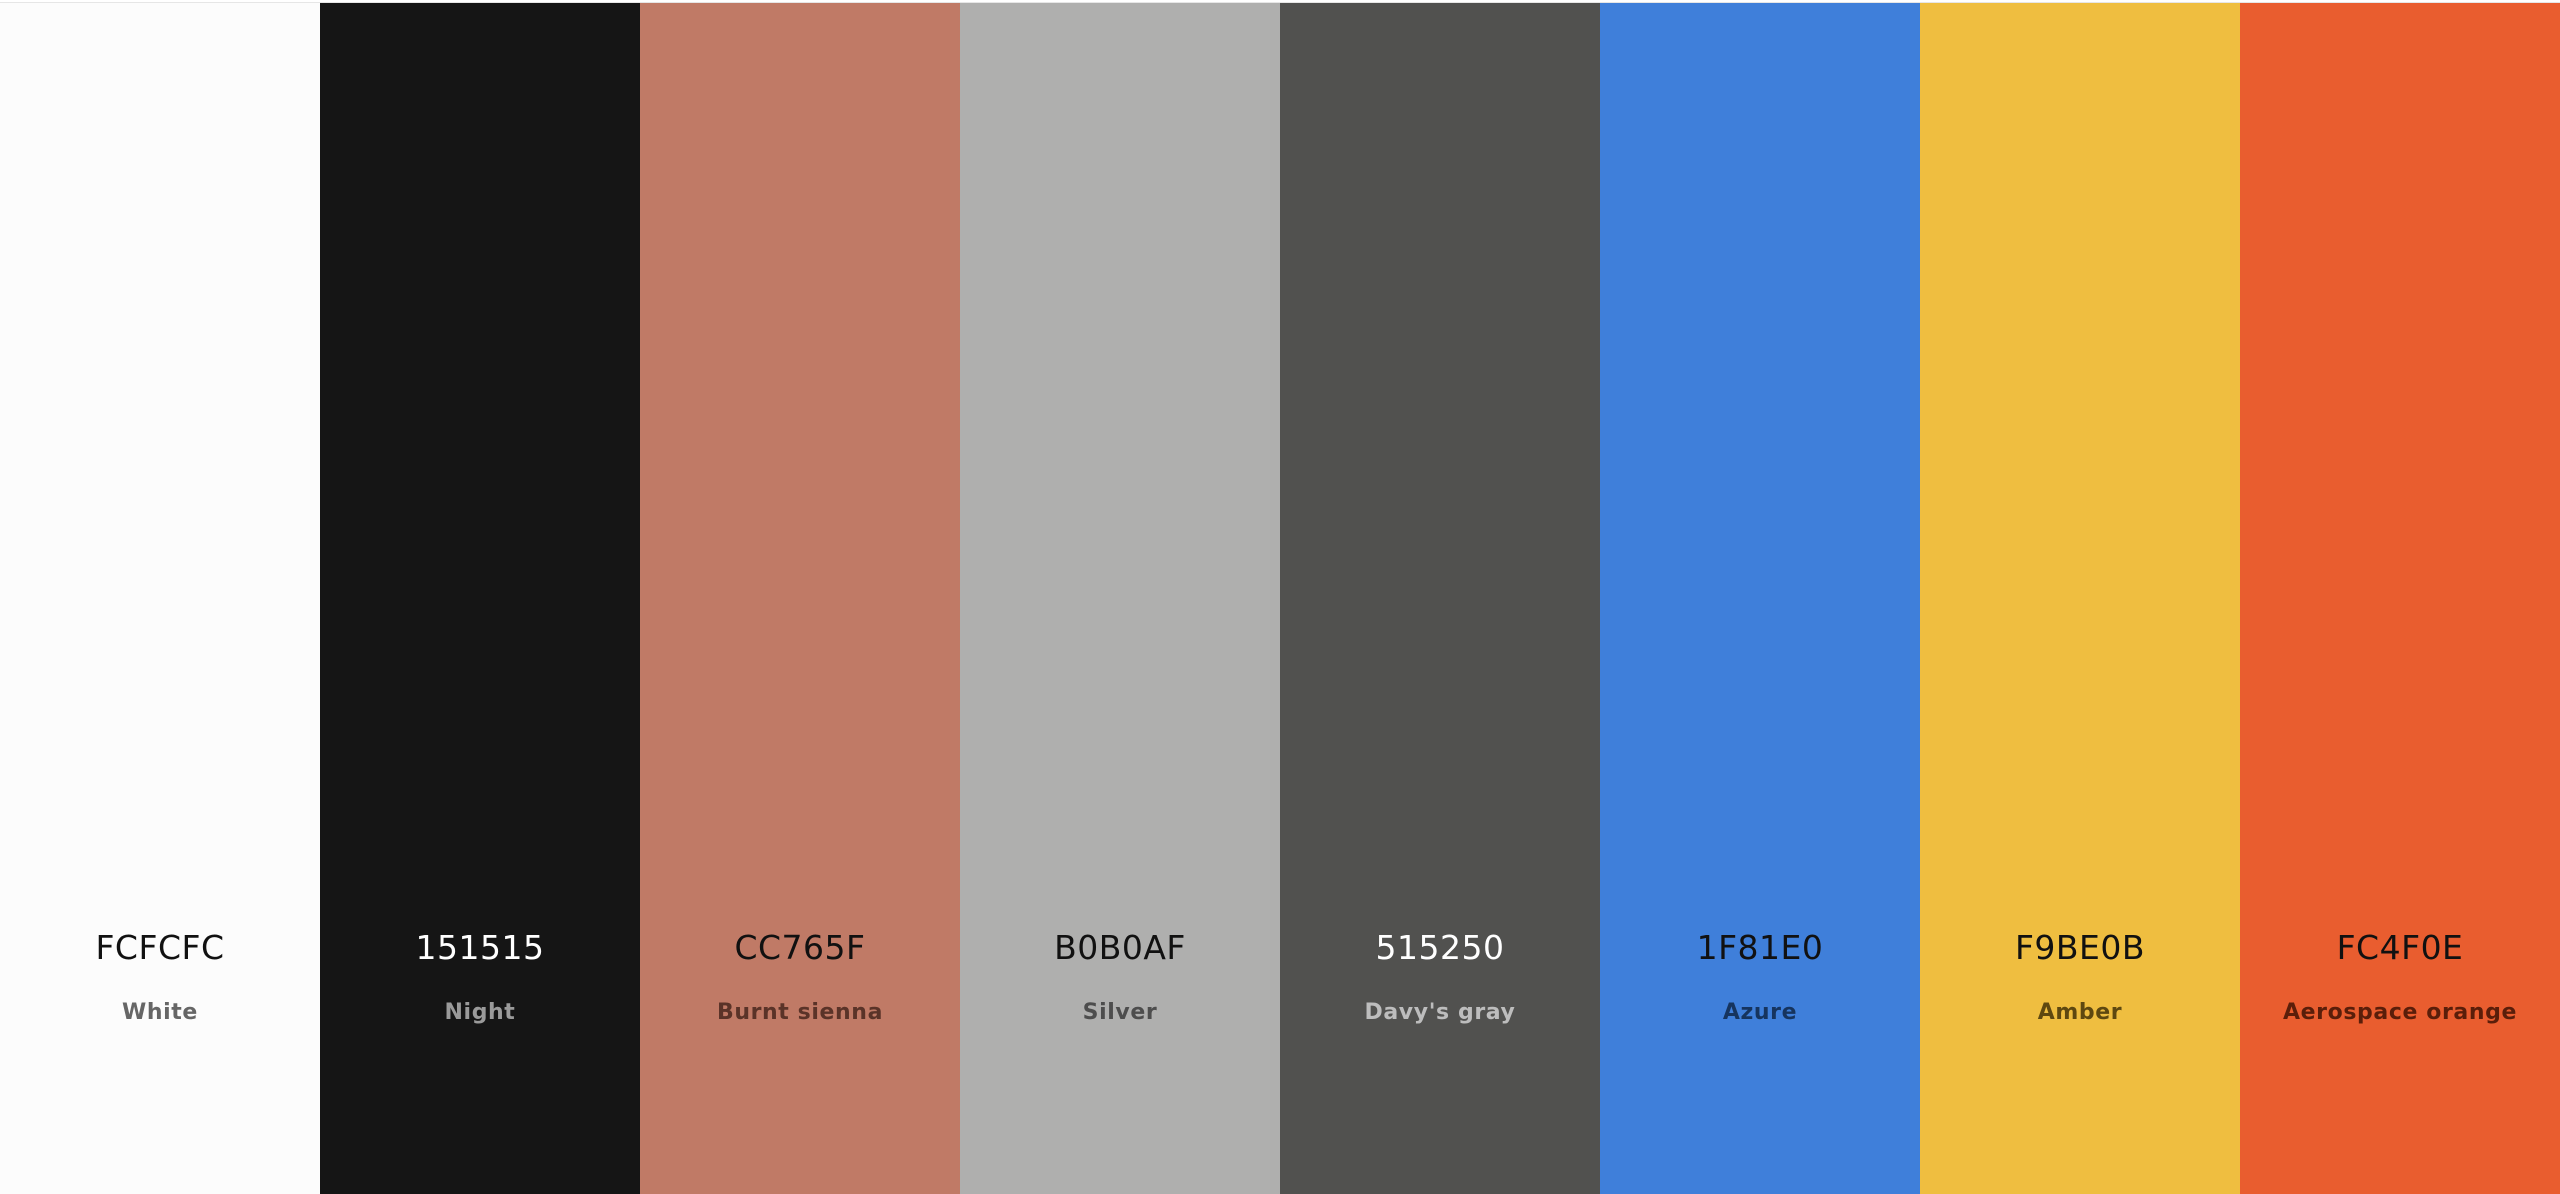 The width and height of the screenshot is (2560, 1194). Describe the element at coordinates (480, 598) in the screenshot. I see `swatch-night: 151515 Night` at that location.